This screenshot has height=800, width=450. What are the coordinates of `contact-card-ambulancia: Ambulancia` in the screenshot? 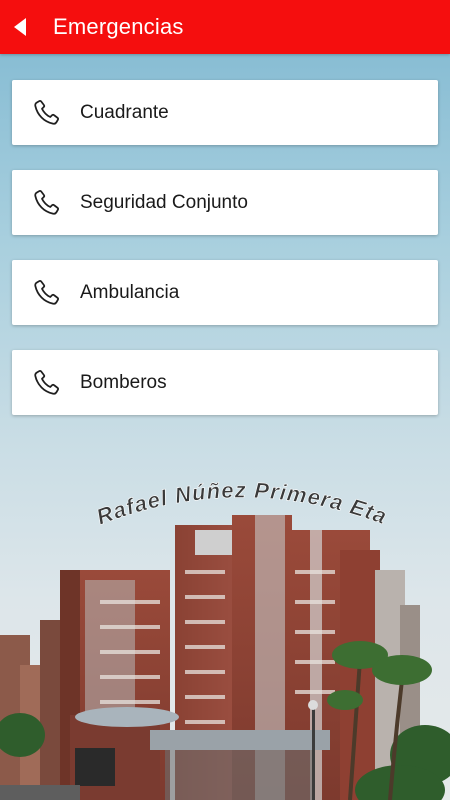 It's located at (225, 292).